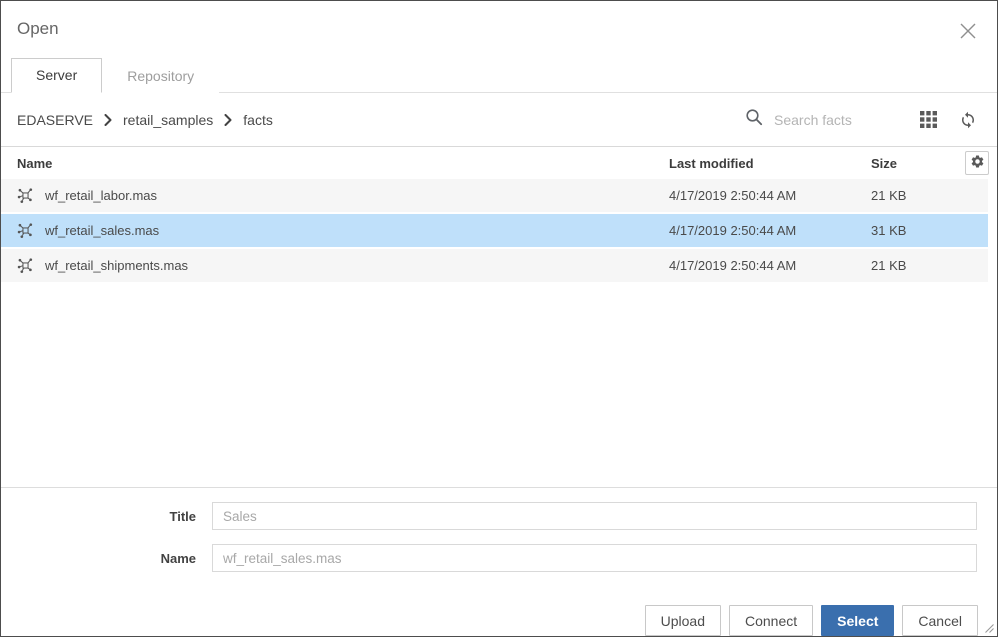 The width and height of the screenshot is (998, 637). Describe the element at coordinates (335, 265) in the screenshot. I see `file-name-cell: wf_retail_shipments.mas` at that location.